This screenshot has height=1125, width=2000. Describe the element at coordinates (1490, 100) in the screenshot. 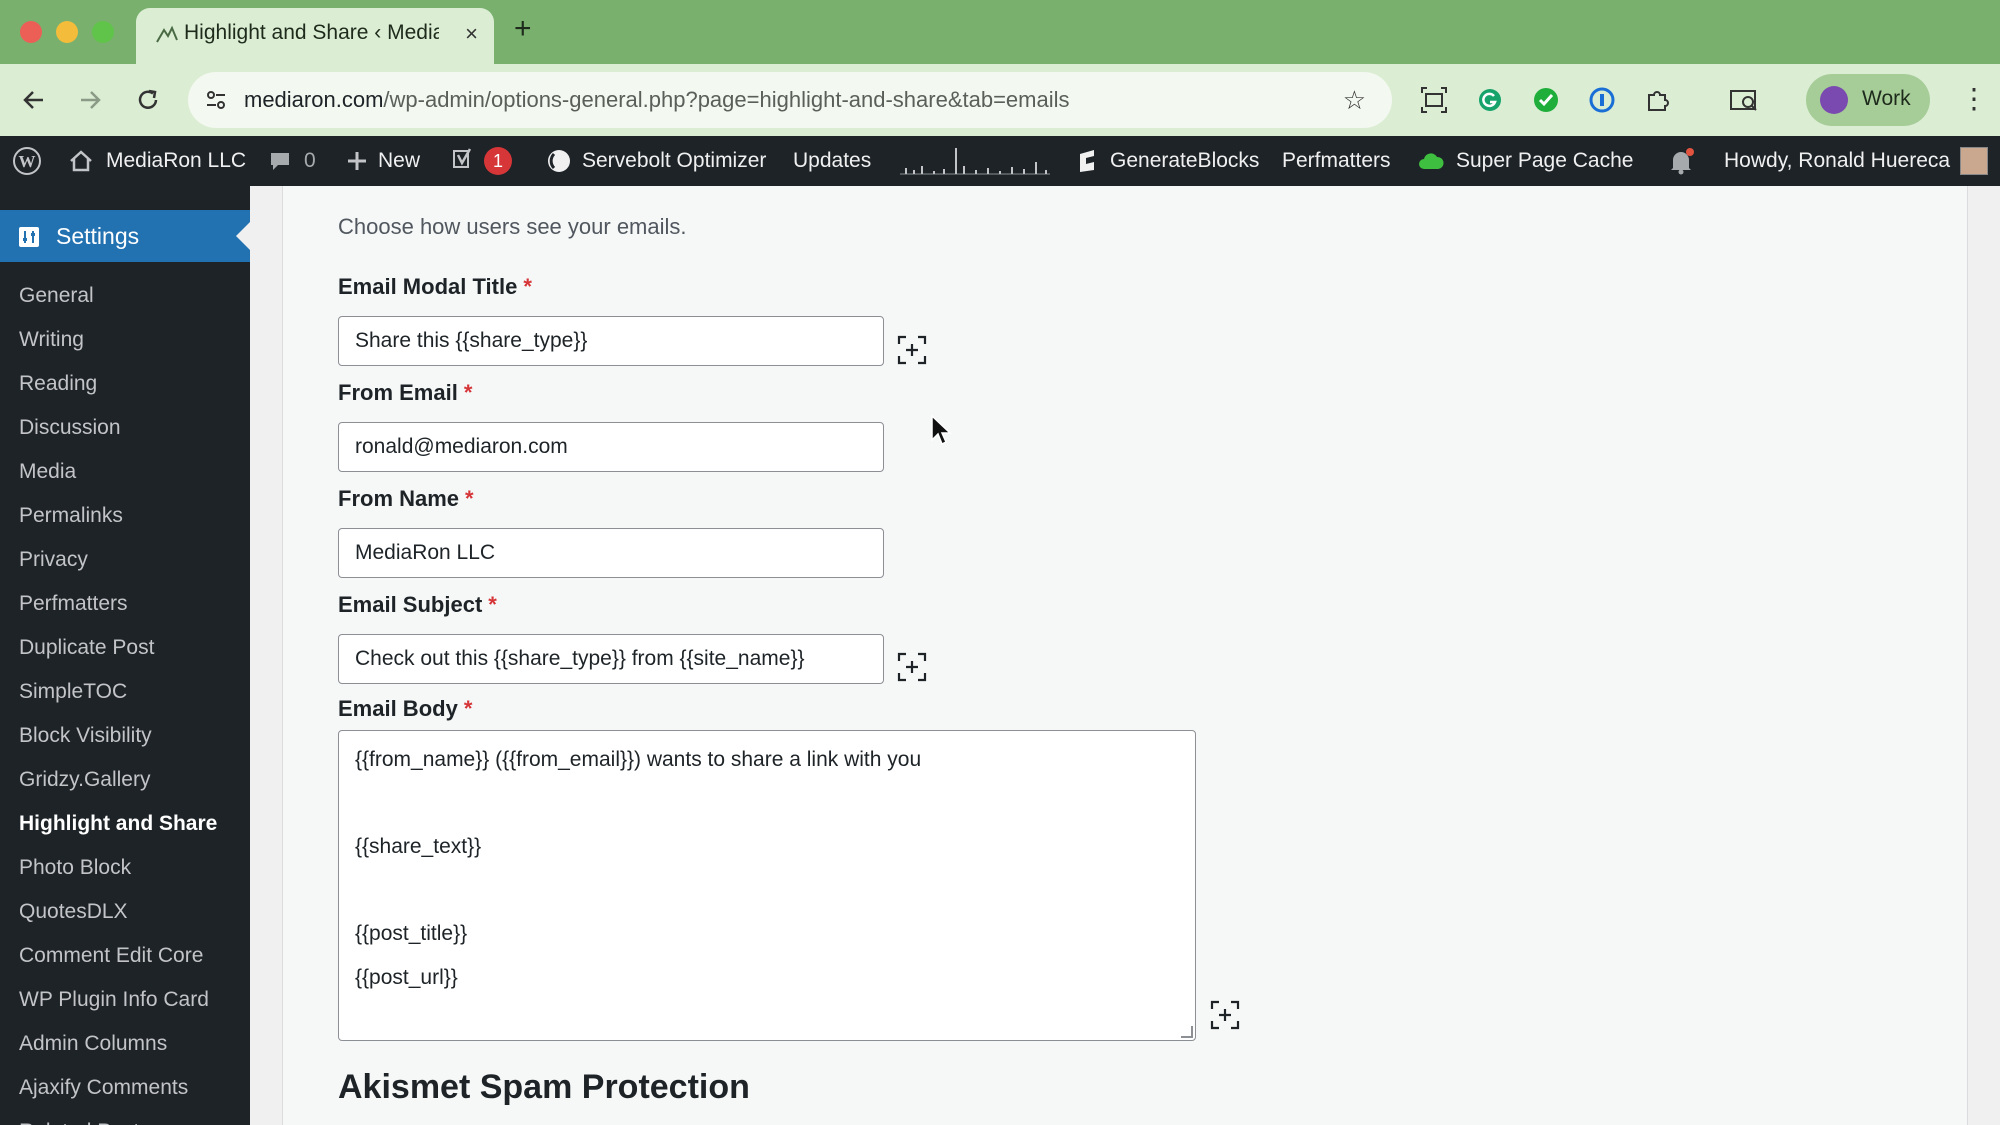

I see `grammarly-icon` at that location.